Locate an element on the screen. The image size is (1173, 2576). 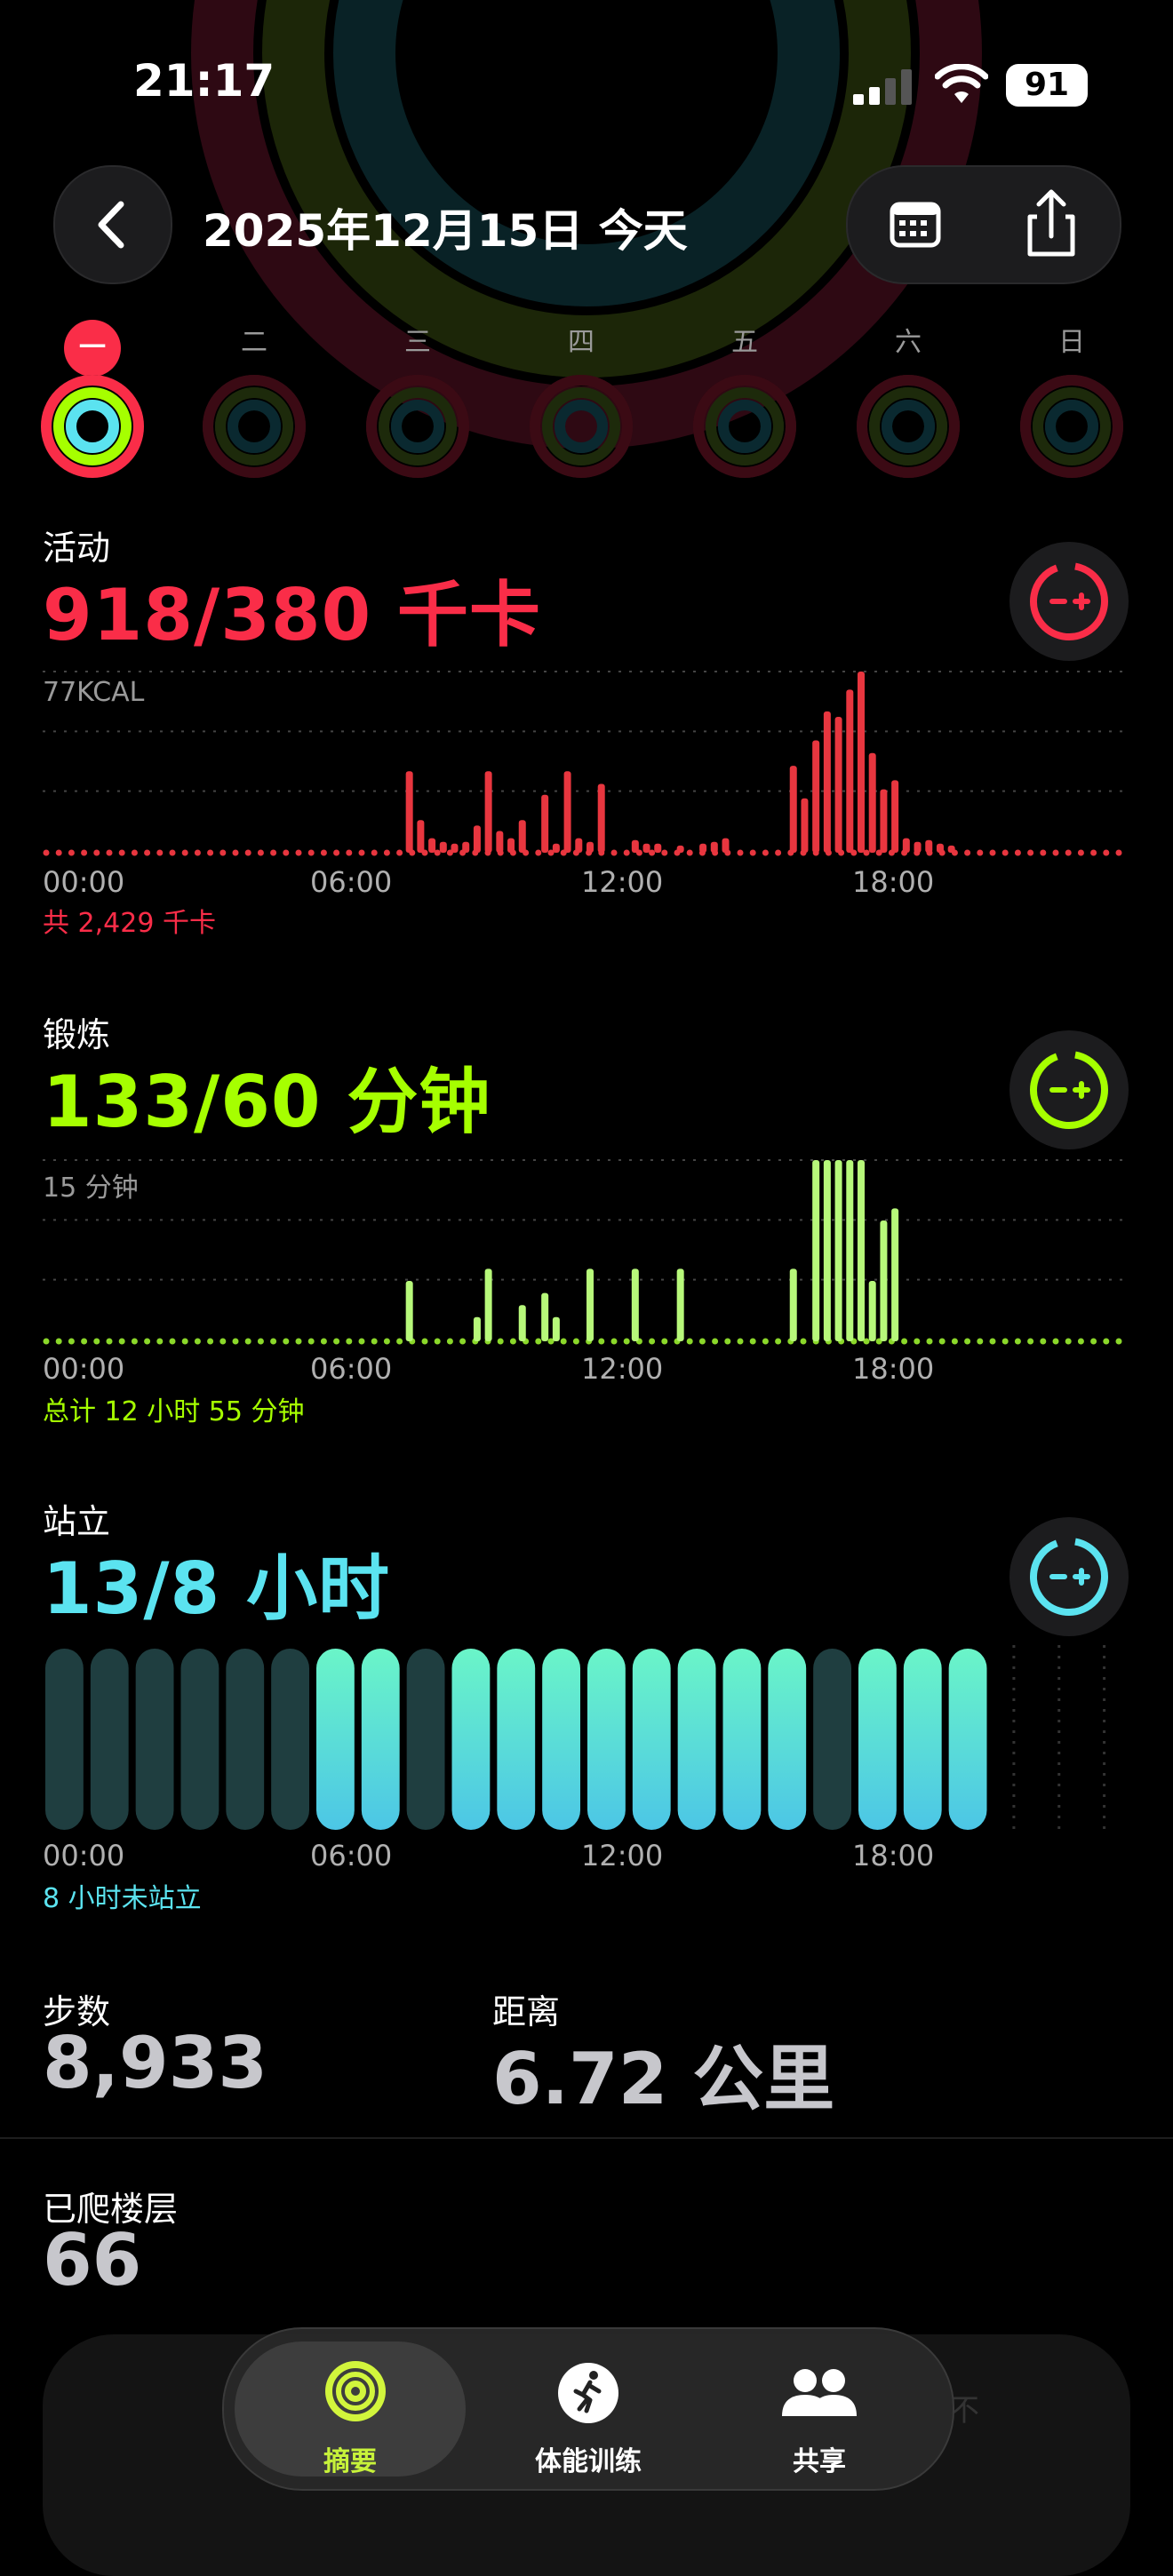
page-title: 2025年12月15日 今天 is located at coordinates (445, 231).